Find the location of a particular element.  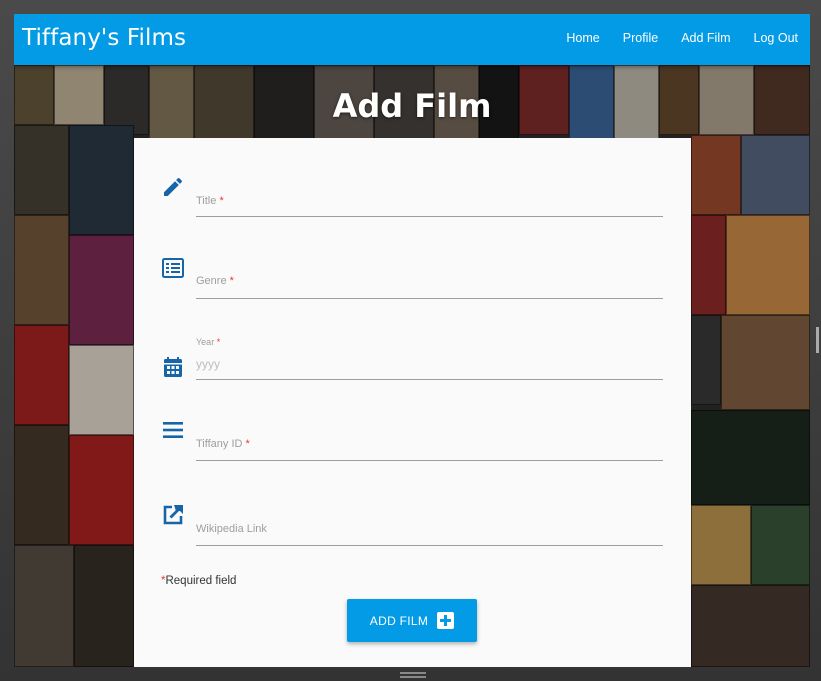

brand-logo-link: Tiffany's Films is located at coordinates (104, 38).